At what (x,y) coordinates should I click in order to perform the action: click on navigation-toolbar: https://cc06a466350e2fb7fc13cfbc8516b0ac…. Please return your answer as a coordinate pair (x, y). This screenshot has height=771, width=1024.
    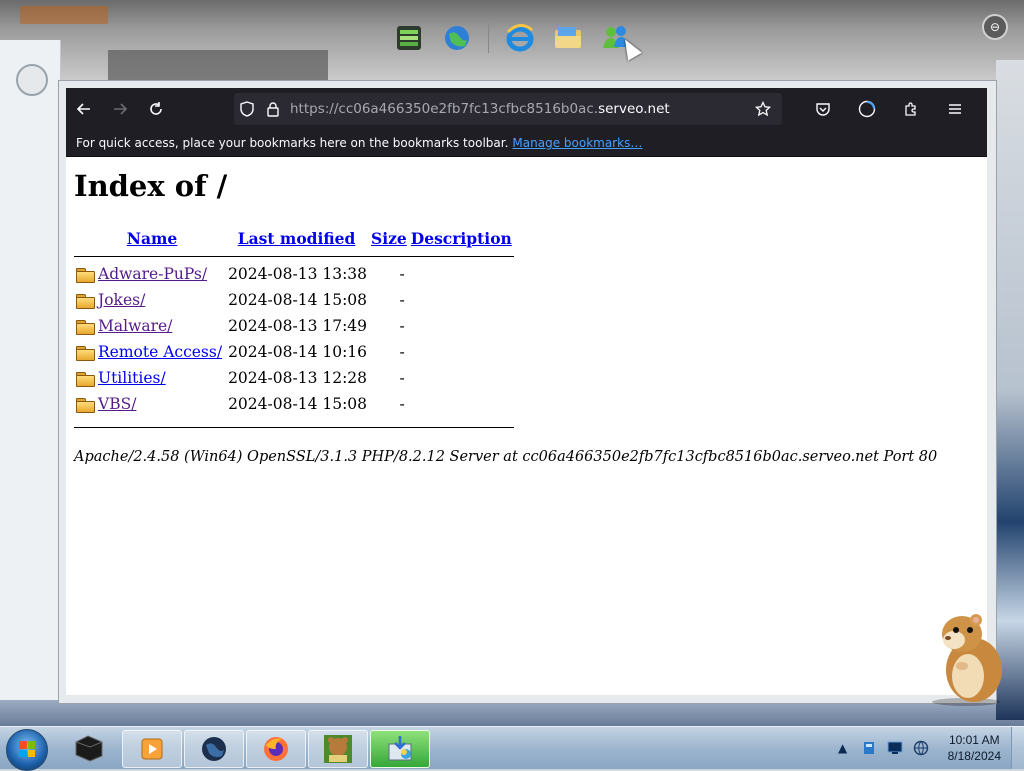
    Looking at the image, I should click on (526, 109).